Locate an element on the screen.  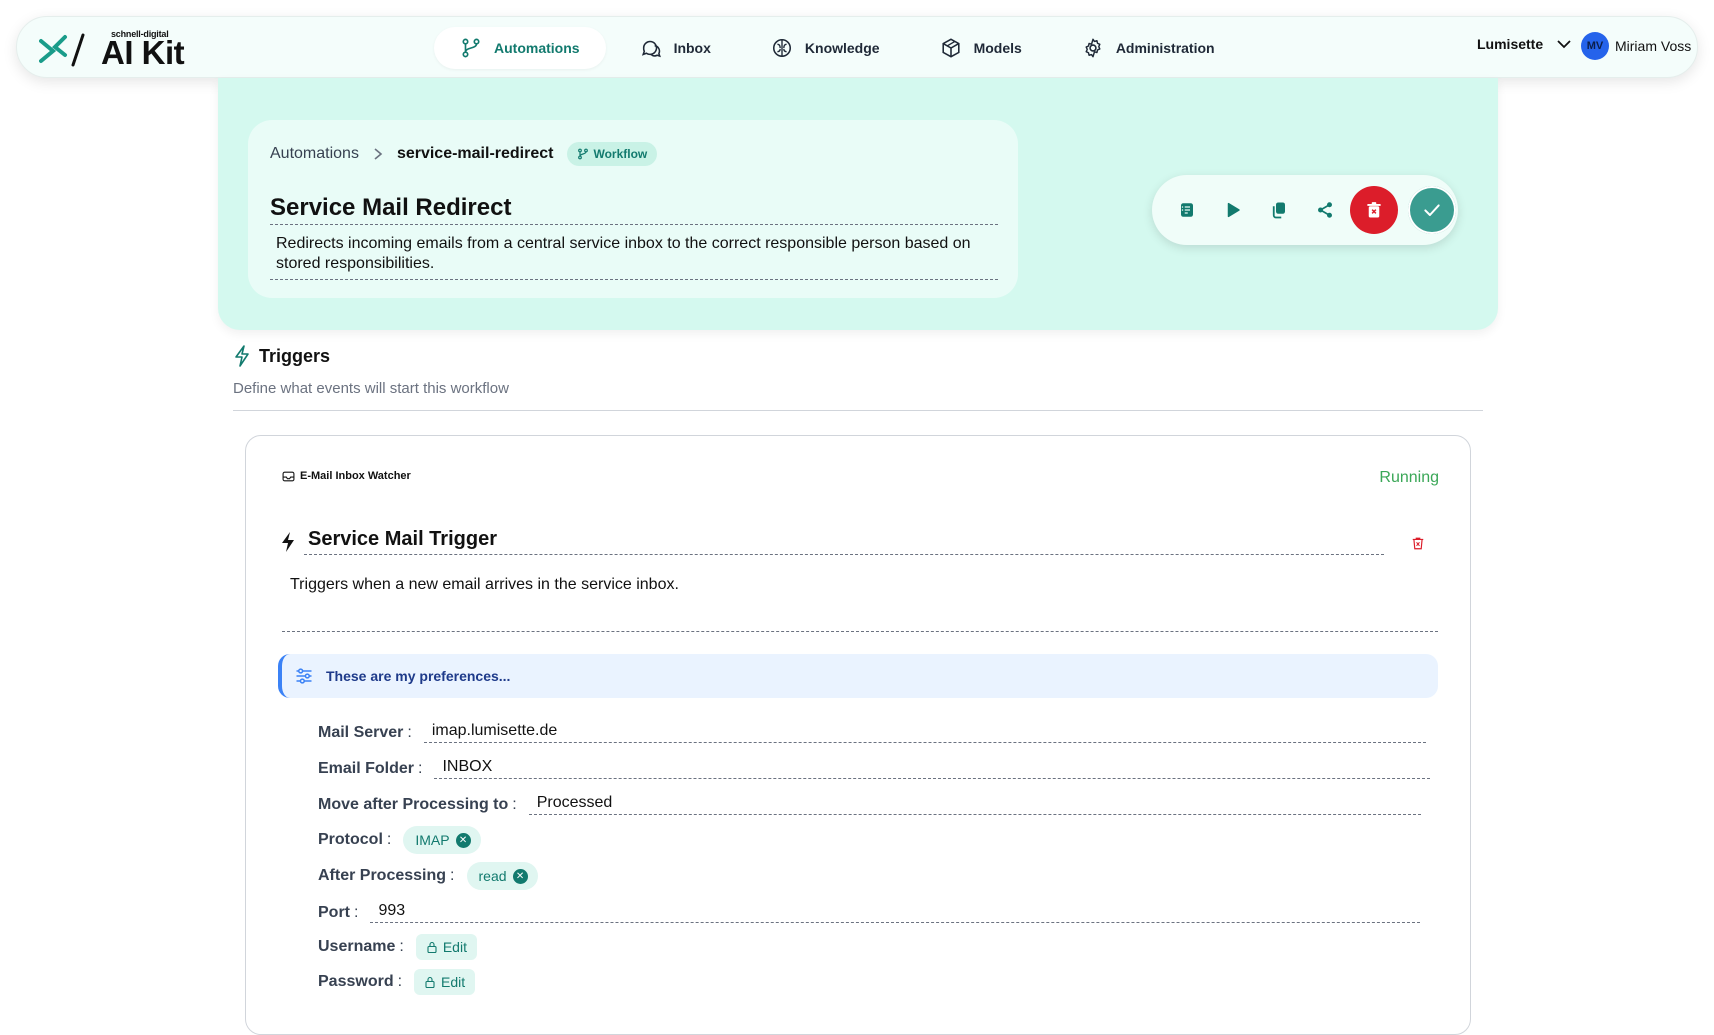
share-icon is located at coordinates (1325, 210).